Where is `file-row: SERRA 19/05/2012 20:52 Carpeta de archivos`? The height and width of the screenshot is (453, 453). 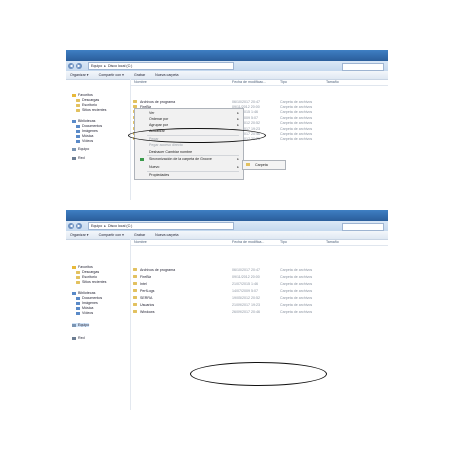
file-row: SERRA 19/05/2012 20:52 Carpeta de archivos is located at coordinates (259, 297).